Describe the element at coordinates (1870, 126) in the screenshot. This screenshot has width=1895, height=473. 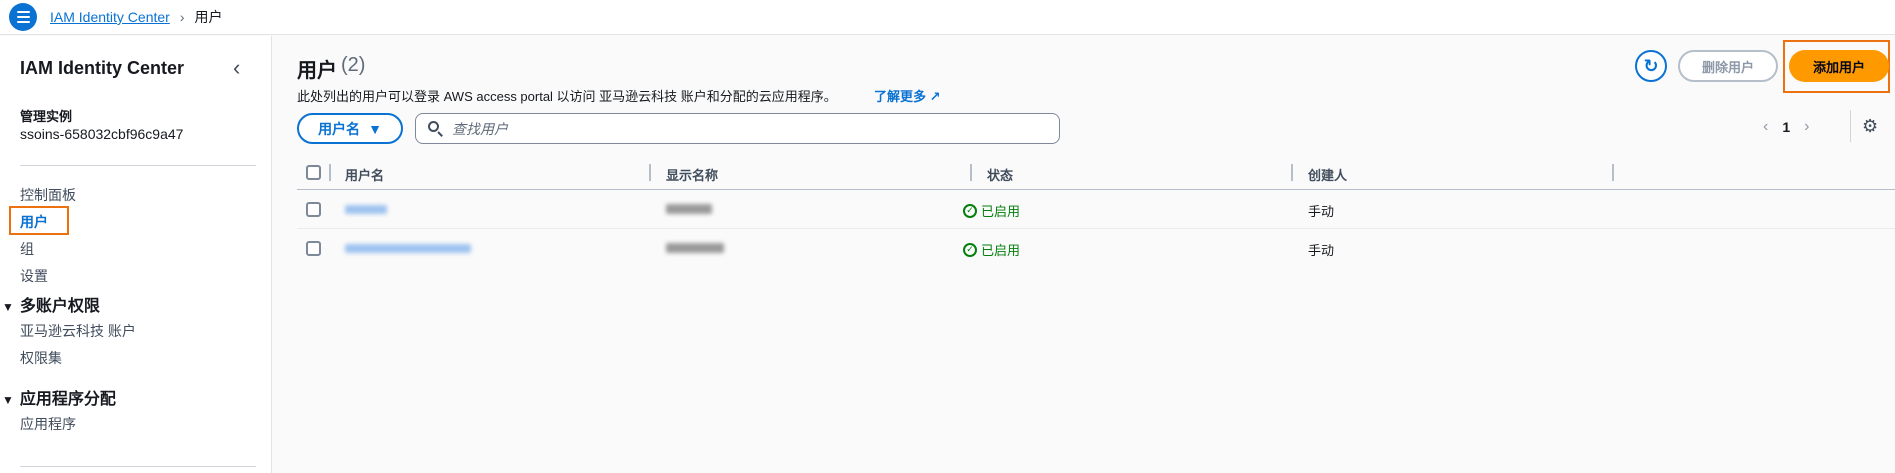
I see `settings-icon: ⚙` at that location.